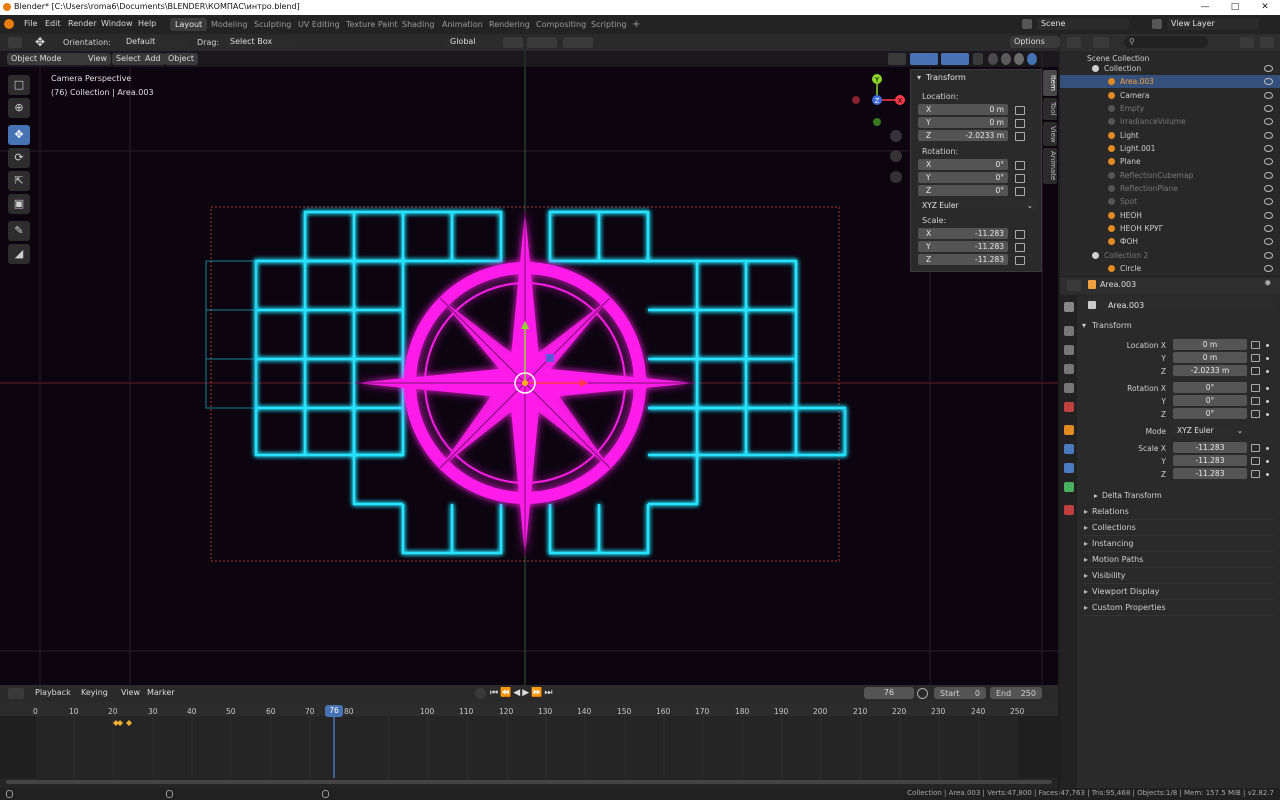  What do you see at coordinates (963, 109) in the screenshot?
I see `location-x-field: X 0 m` at bounding box center [963, 109].